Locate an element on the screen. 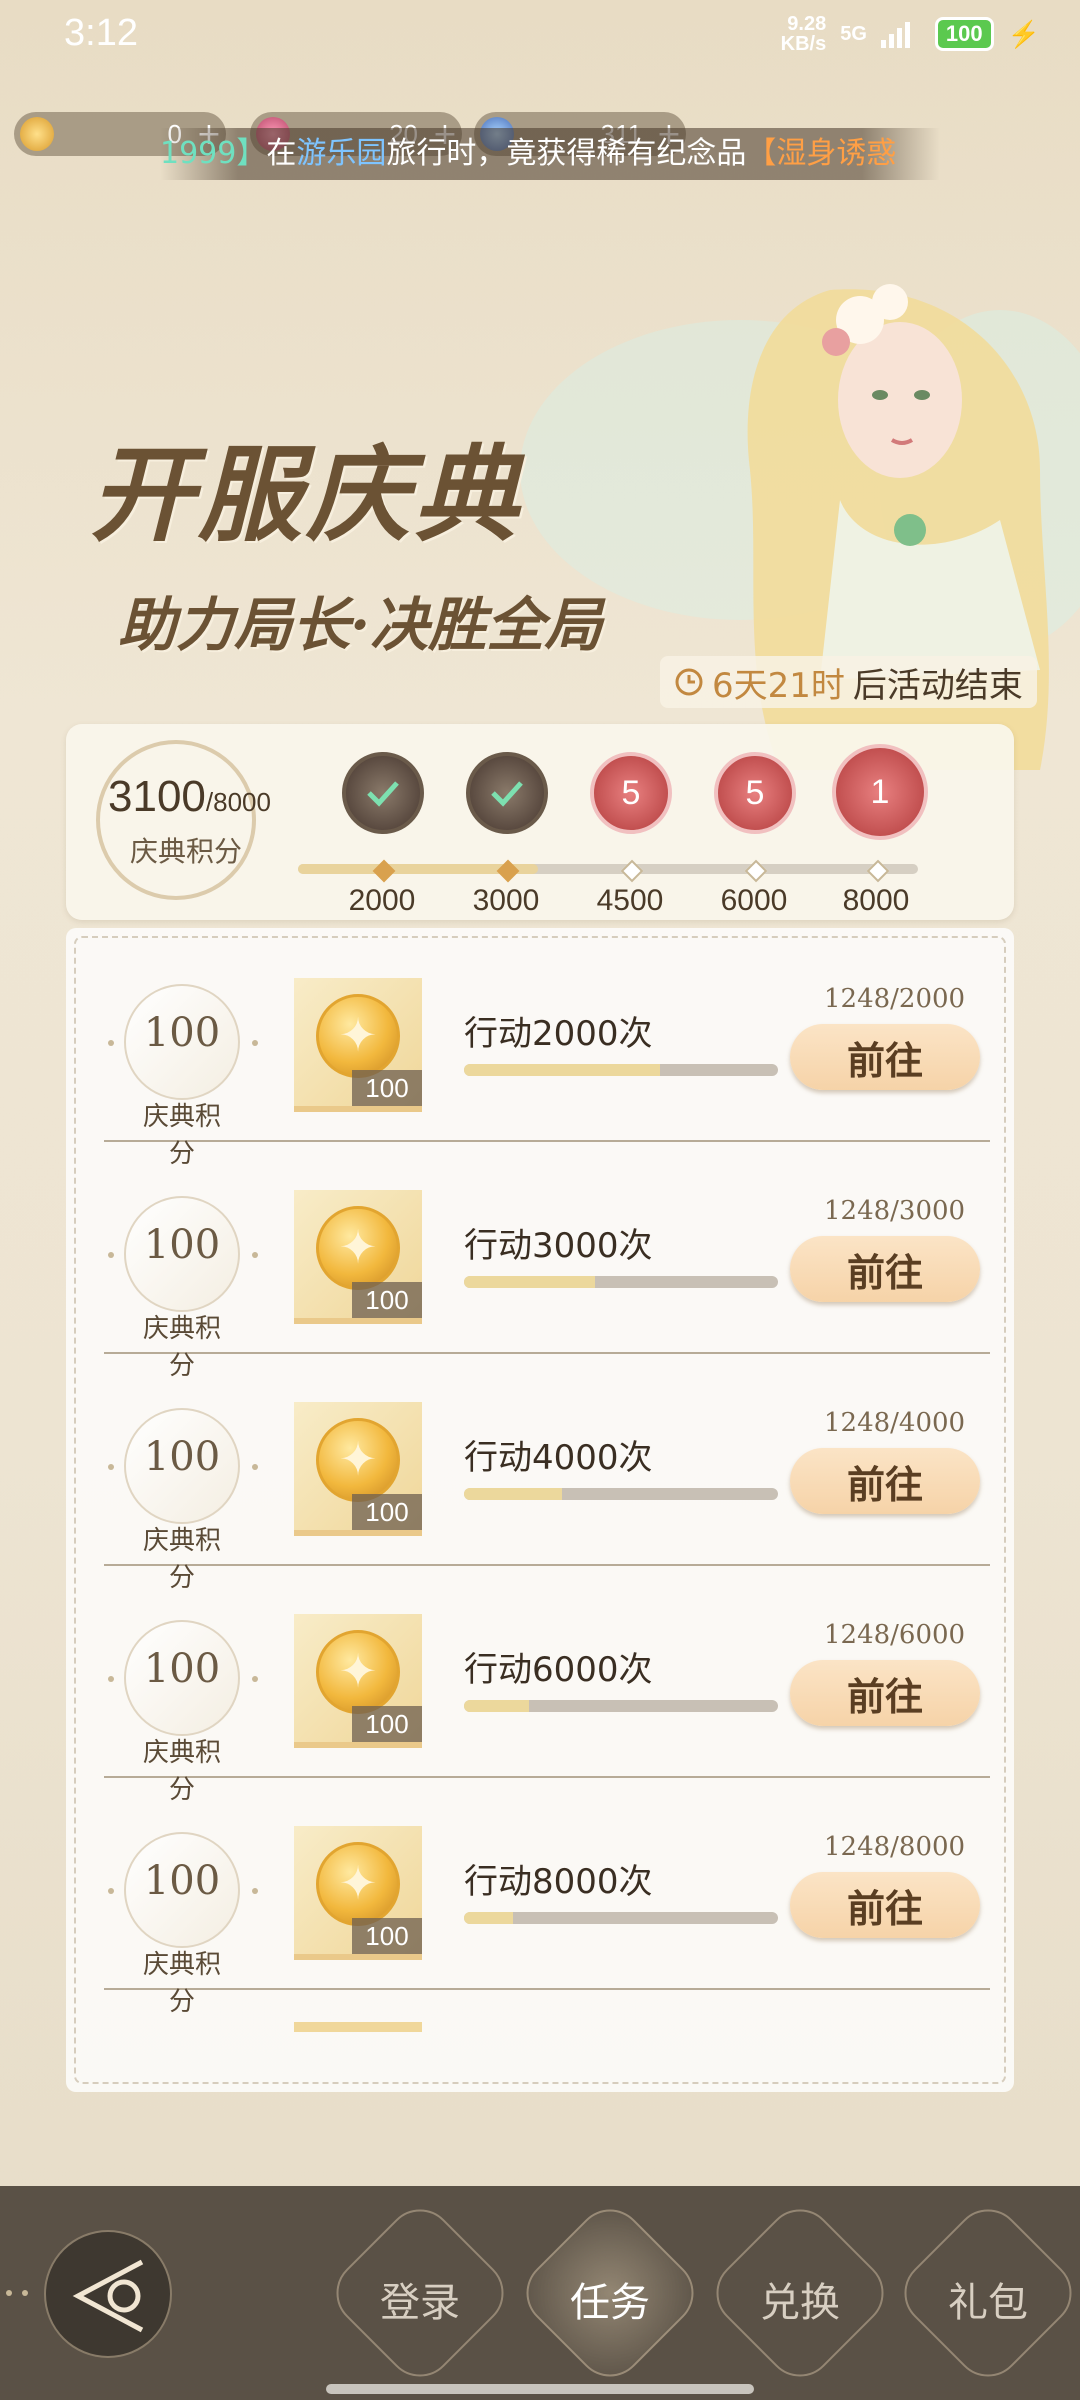 The width and height of the screenshot is (1080, 2400). milestone-reward-3: 5 is located at coordinates (631, 793).